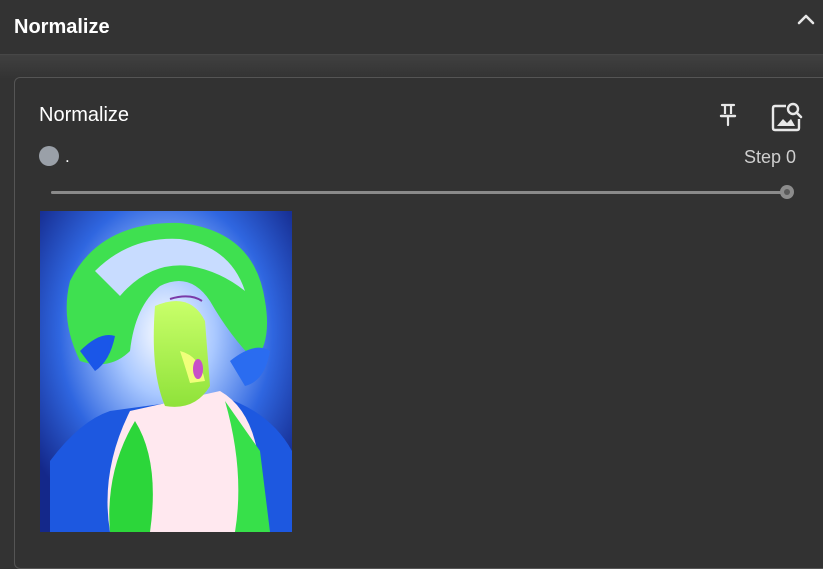 The height and width of the screenshot is (569, 823). What do you see at coordinates (411, 67) in the screenshot?
I see `header-shadow` at bounding box center [411, 67].